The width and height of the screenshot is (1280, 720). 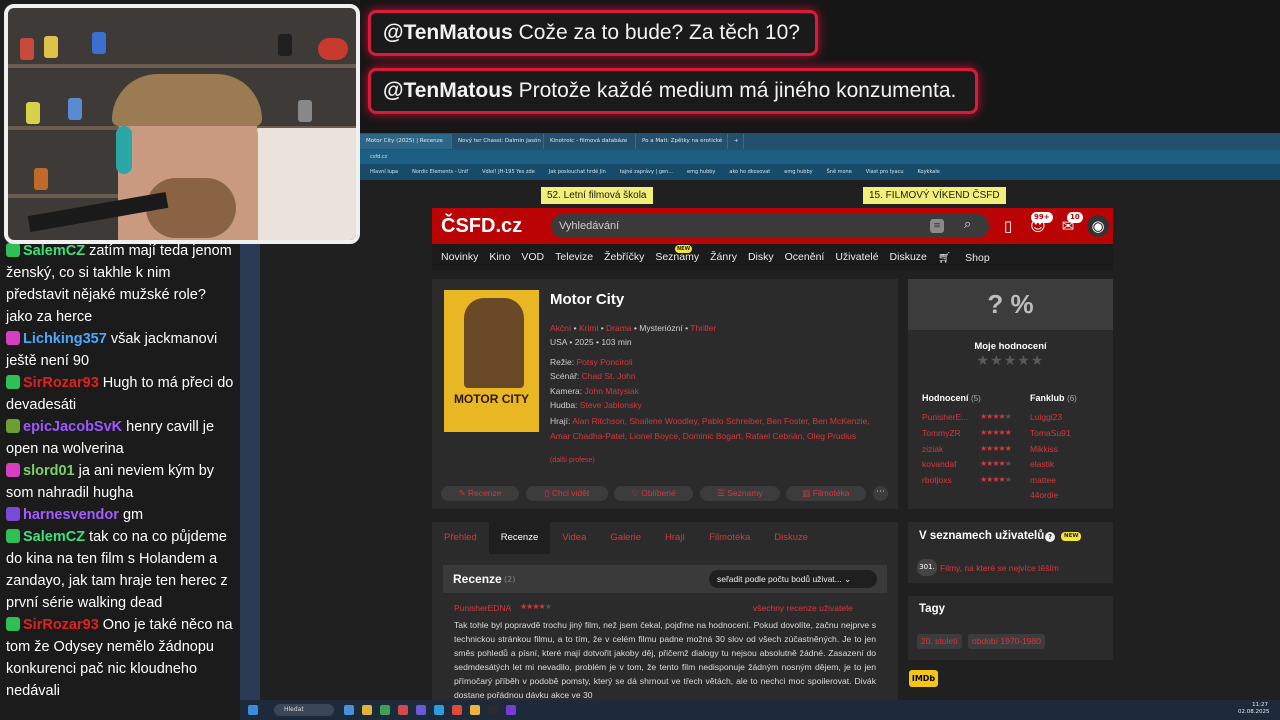 I want to click on want-to-see-button: ▯ Chci vidět, so click(x=567, y=493).